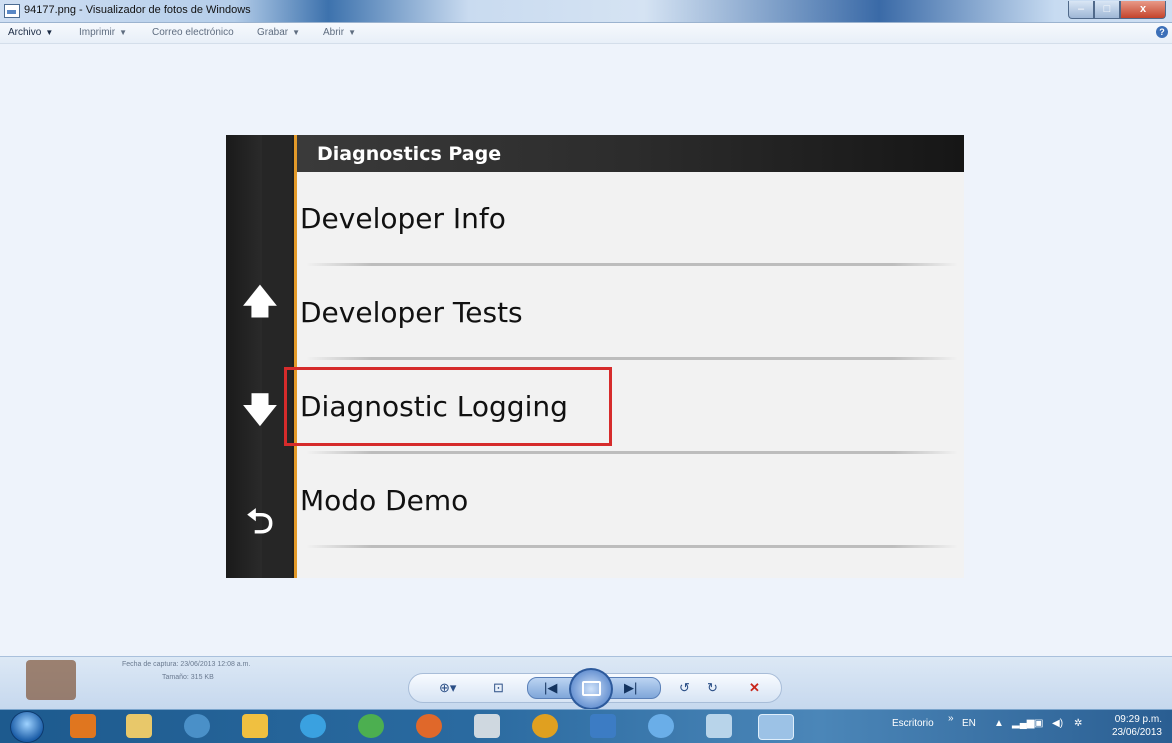 Image resolution: width=1172 pixels, height=743 pixels. What do you see at coordinates (260, 302) in the screenshot?
I see `up-arrow-icon: 🡅` at bounding box center [260, 302].